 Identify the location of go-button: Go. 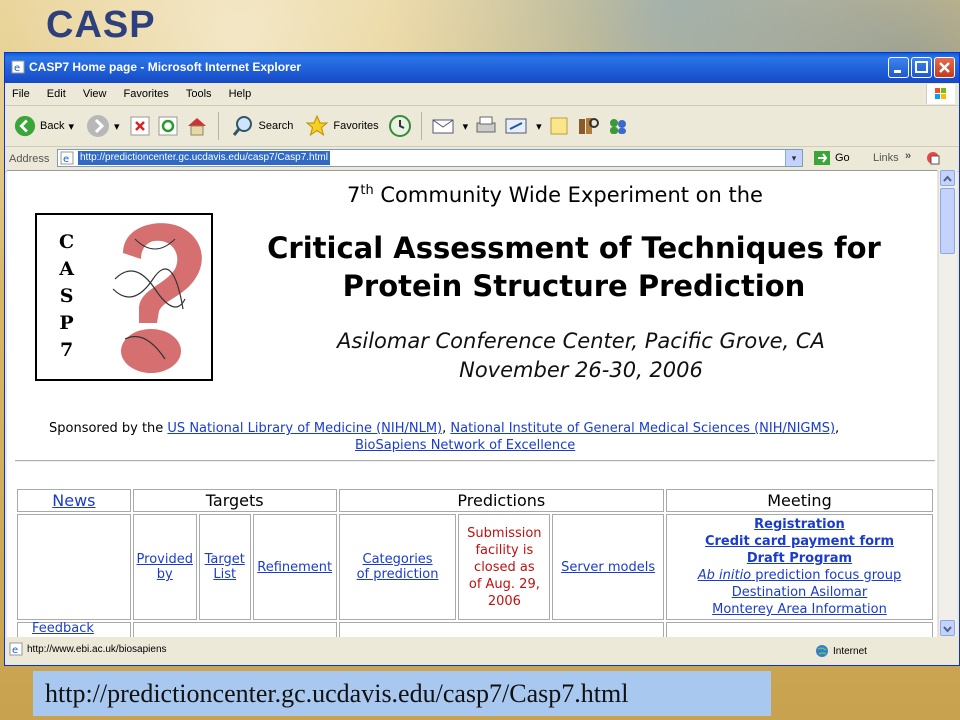
(831, 158).